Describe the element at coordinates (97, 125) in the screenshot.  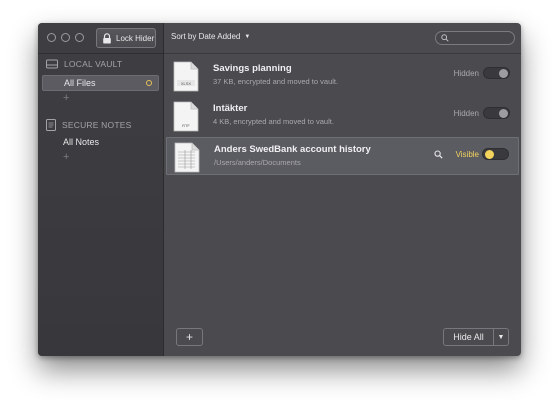
I see `secure-notes-label: SECURE NOTES` at that location.